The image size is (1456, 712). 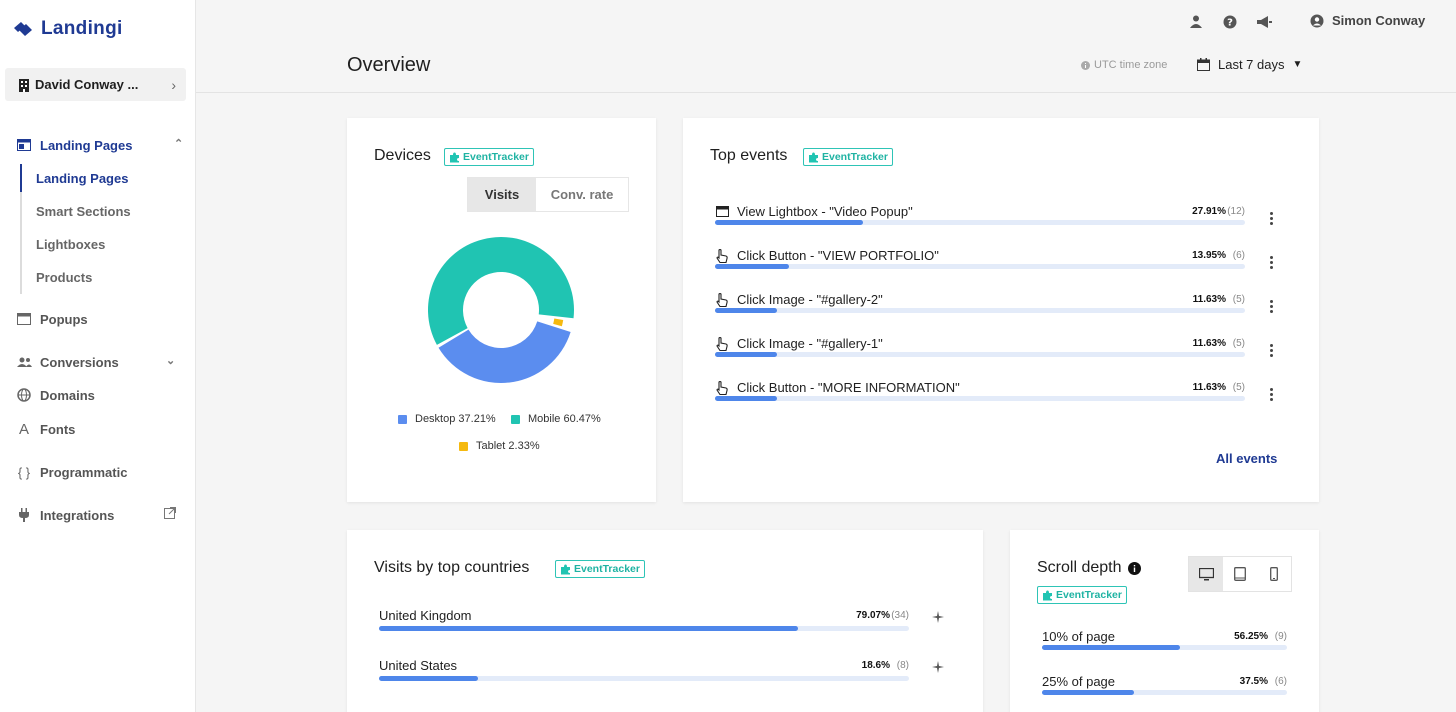 What do you see at coordinates (1249, 64) in the screenshot?
I see `date-range-select: Last 7 days ▼` at bounding box center [1249, 64].